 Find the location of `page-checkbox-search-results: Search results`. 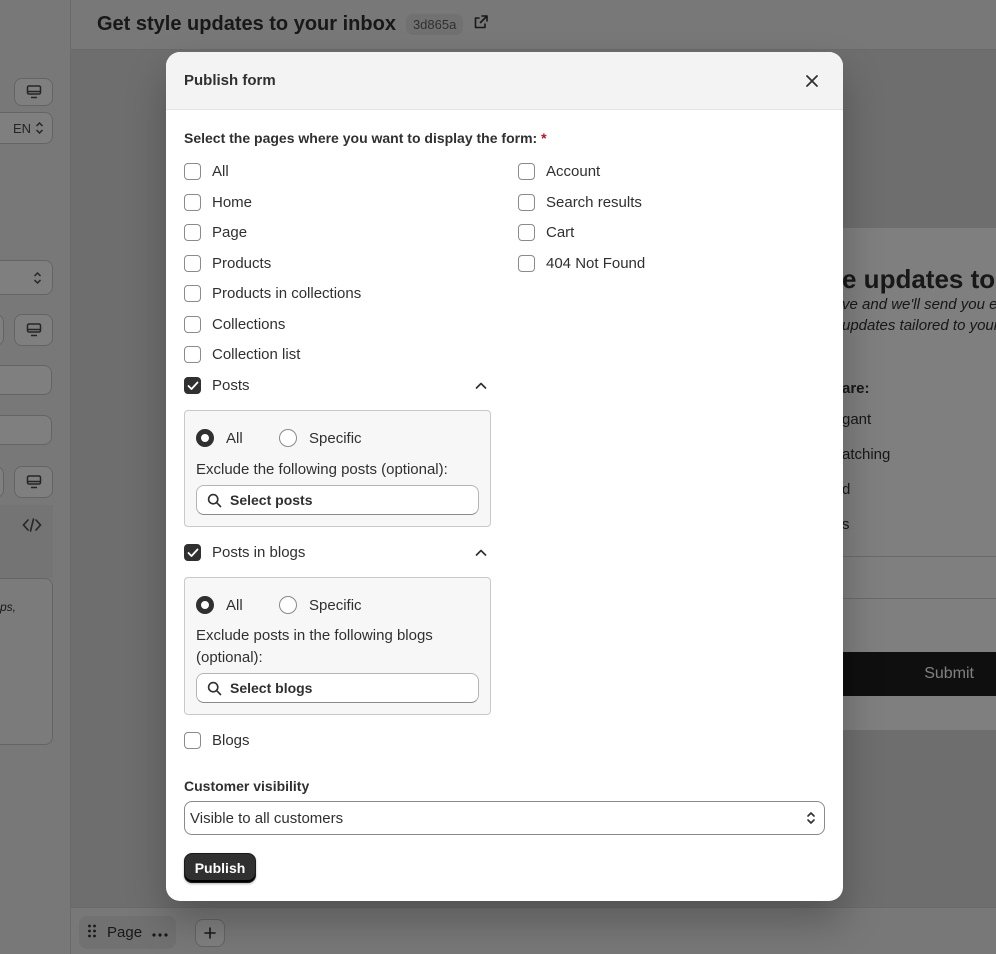

page-checkbox-search-results: Search results is located at coordinates (580, 202).